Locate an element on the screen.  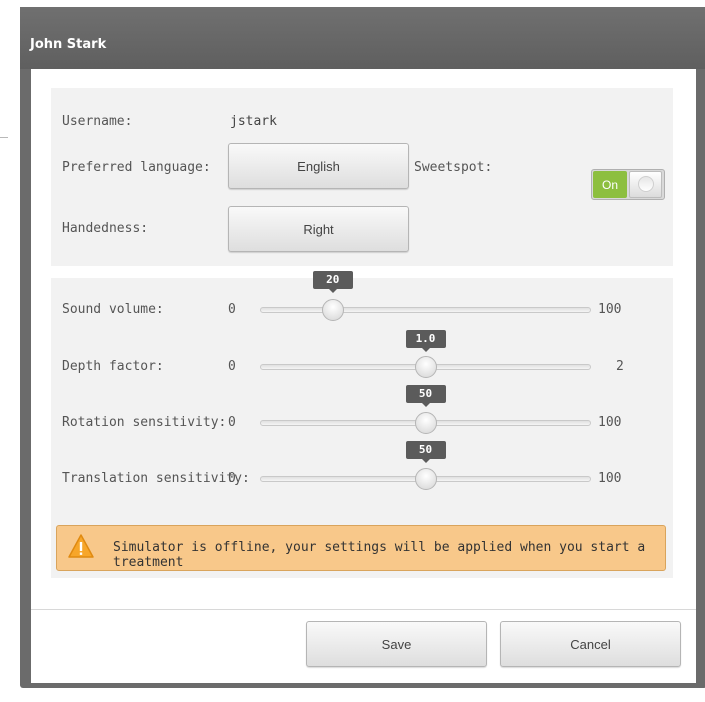
slider-label: Depth factor: is located at coordinates (113, 366).